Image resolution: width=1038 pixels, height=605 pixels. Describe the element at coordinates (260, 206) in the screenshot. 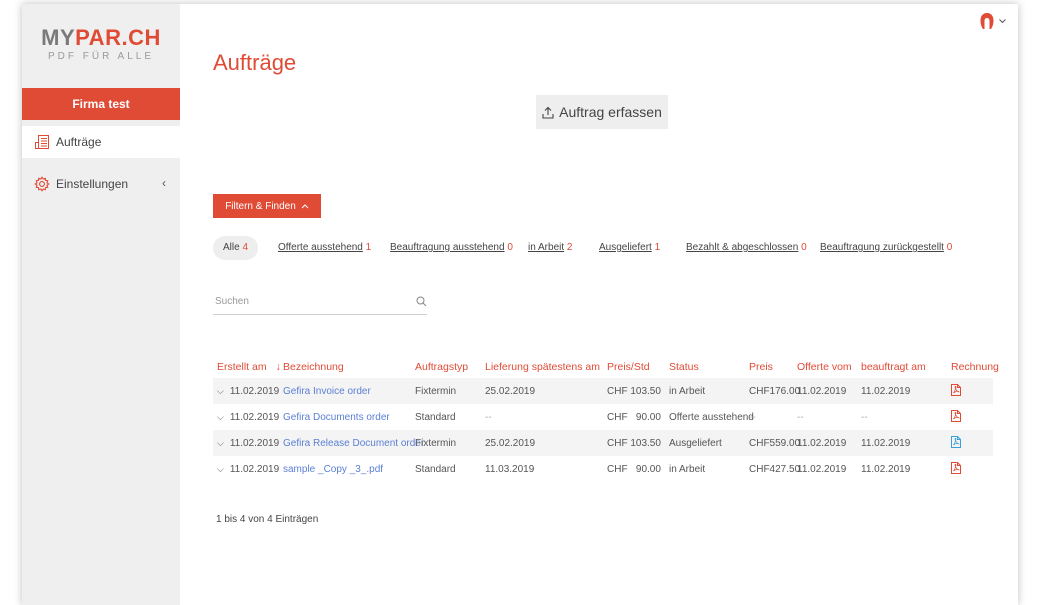

I see `filter-toggle-label: Filtern & Finden` at that location.